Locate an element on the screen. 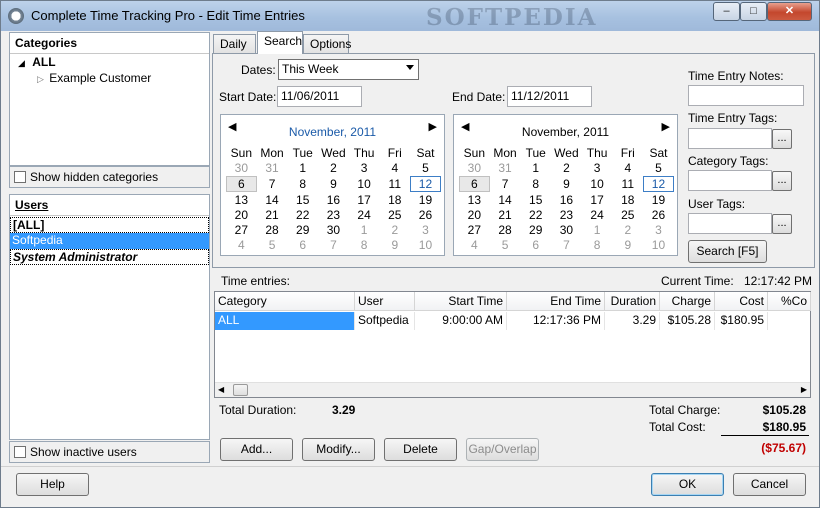  calendar-day: 11 is located at coordinates (627, 184).